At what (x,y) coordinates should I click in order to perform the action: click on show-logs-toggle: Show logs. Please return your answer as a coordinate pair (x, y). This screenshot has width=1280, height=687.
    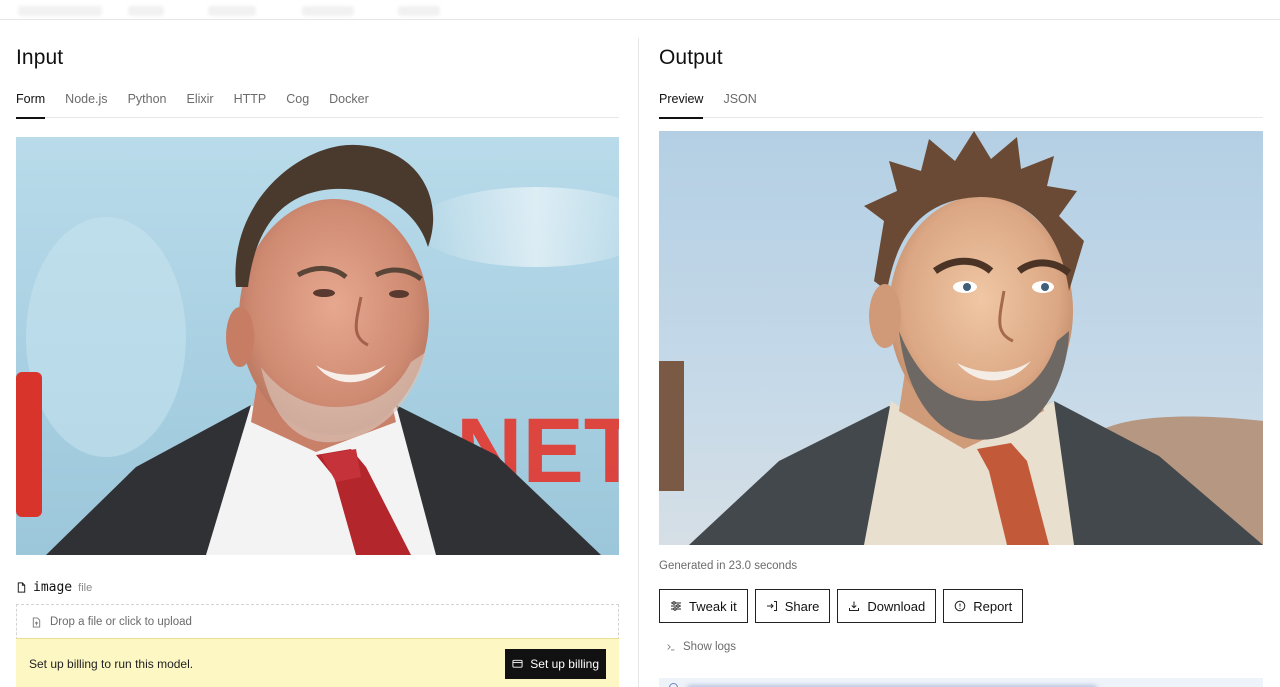
    Looking at the image, I should click on (701, 647).